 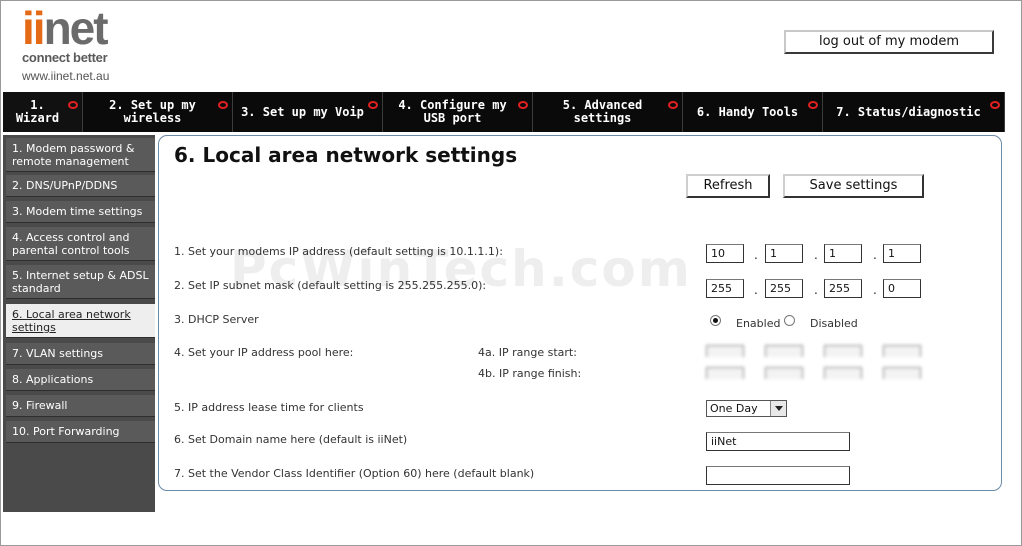 What do you see at coordinates (80, 282) in the screenshot?
I see `sidebar-item-internet-setup: 5. Internet setup & ADSL standard` at bounding box center [80, 282].